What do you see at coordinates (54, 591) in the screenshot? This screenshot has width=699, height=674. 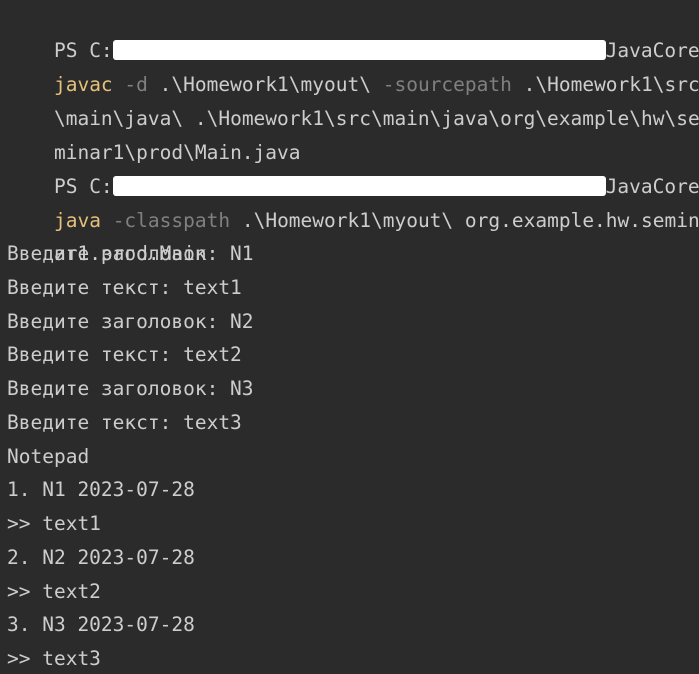 I see `output-line: >> text2` at bounding box center [54, 591].